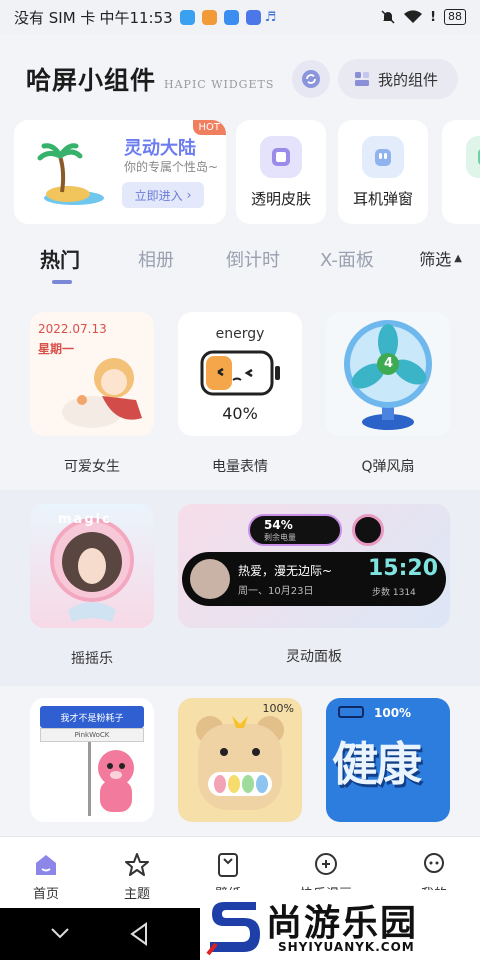  What do you see at coordinates (91, 80) in the screenshot?
I see `app-title: 哈屏小组件` at bounding box center [91, 80].